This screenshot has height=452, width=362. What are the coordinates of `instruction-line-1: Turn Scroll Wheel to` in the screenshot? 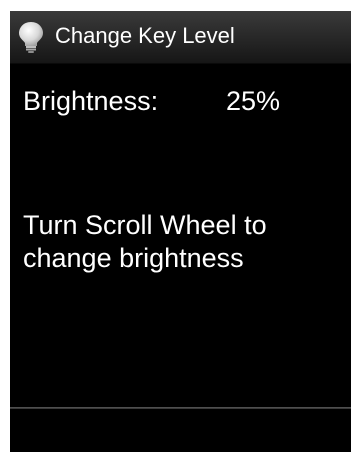 It's located at (145, 225).